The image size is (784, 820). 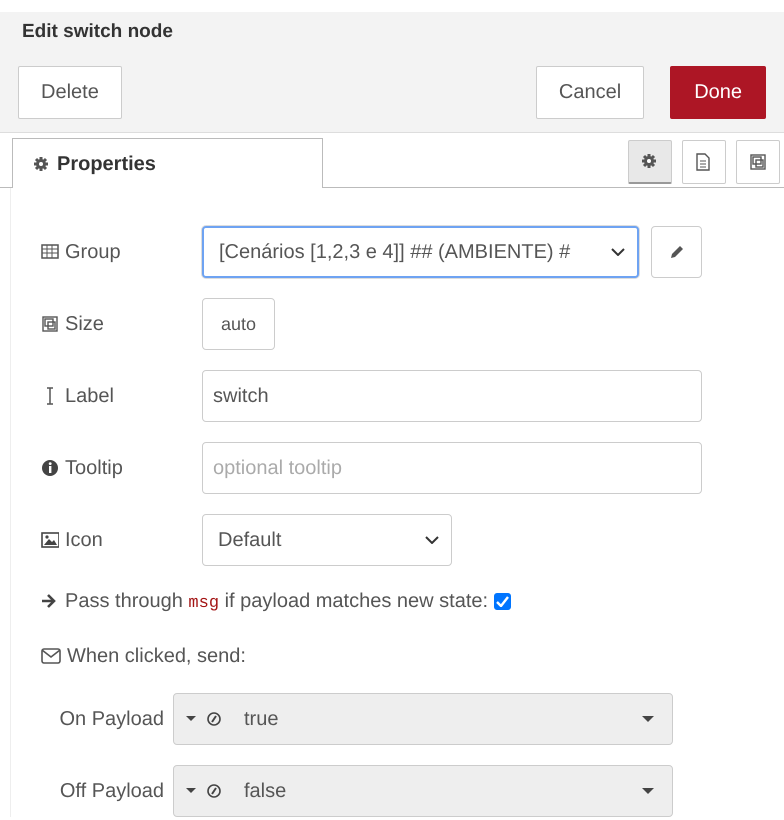 What do you see at coordinates (89, 396) in the screenshot?
I see `field-label: Label` at bounding box center [89, 396].